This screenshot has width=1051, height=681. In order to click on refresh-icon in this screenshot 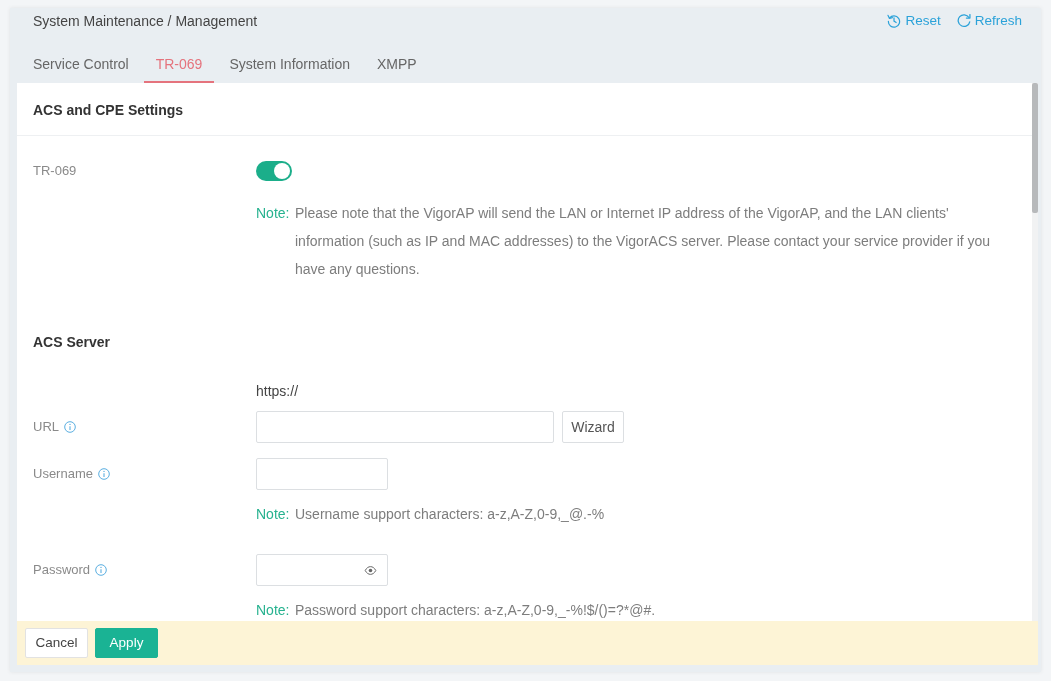, I will do `click(963, 21)`.